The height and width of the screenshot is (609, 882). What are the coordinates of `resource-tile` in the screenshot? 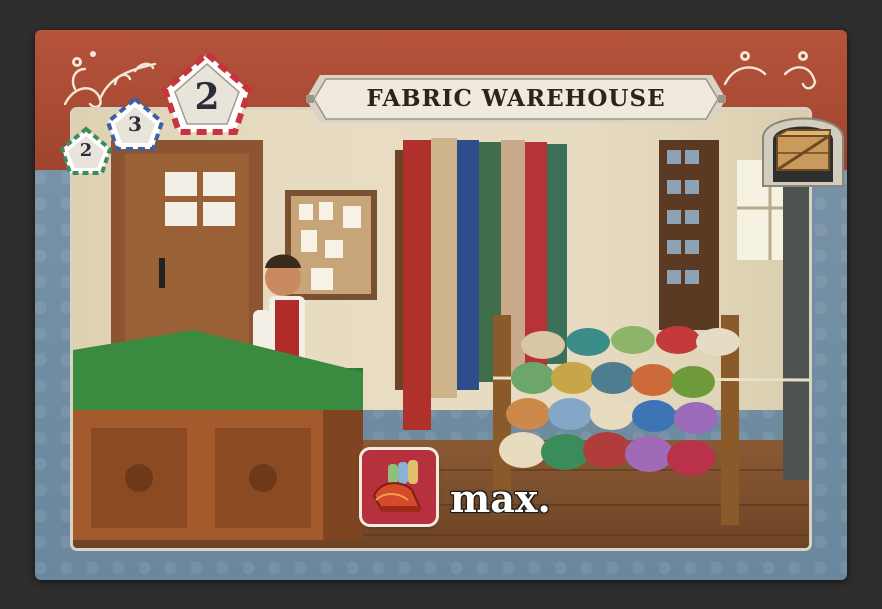 It's located at (399, 487).